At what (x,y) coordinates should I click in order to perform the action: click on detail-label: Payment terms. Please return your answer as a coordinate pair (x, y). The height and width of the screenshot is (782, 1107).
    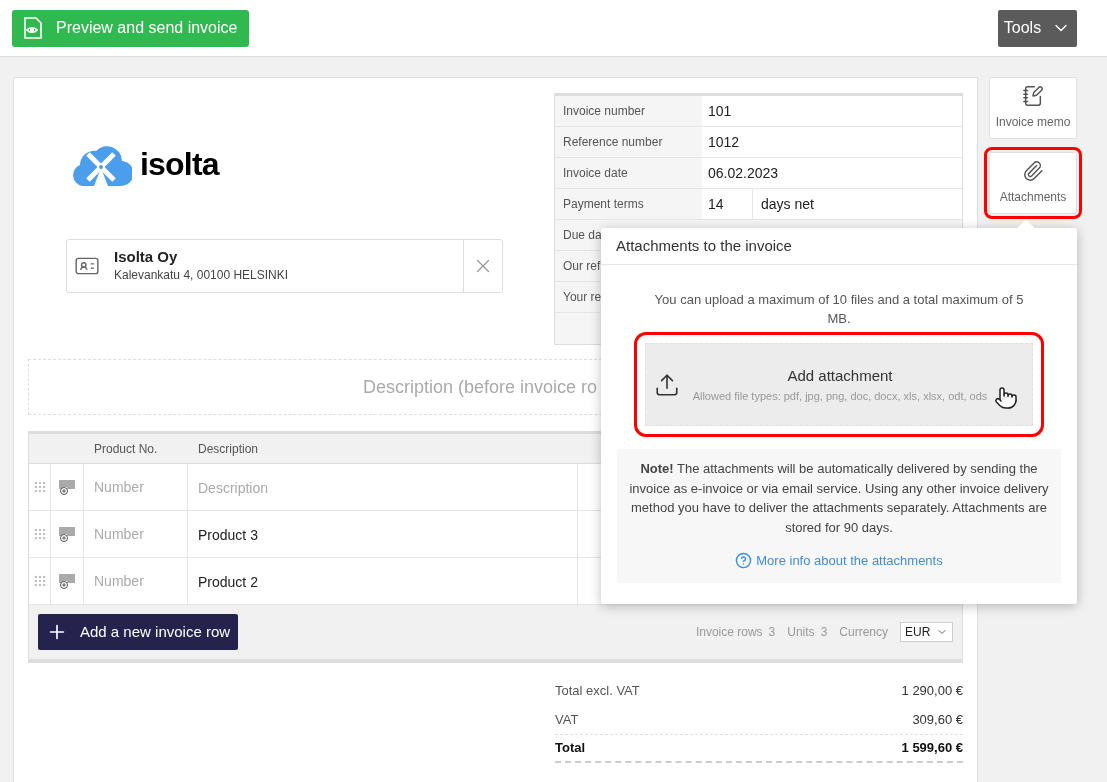
    Looking at the image, I should click on (603, 204).